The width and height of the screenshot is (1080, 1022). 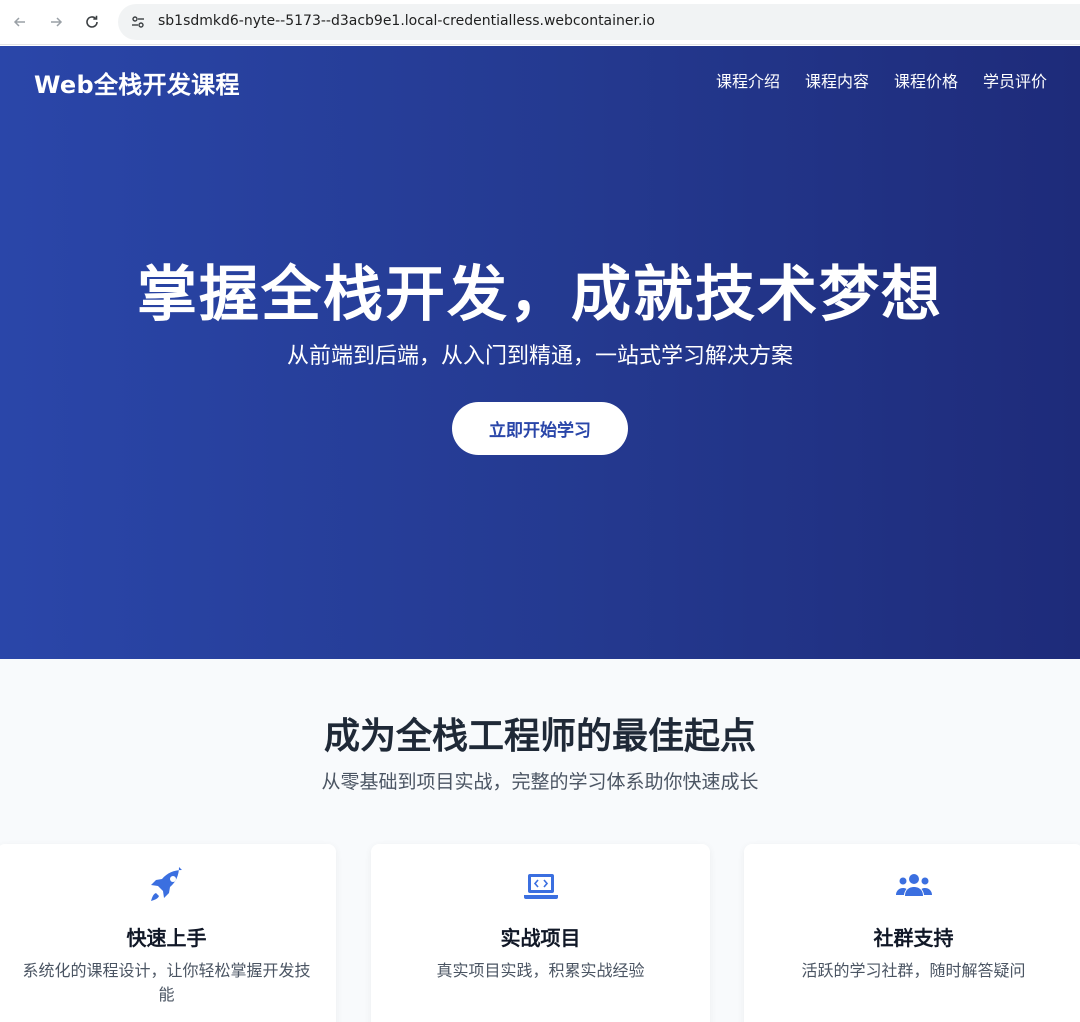 I want to click on feature-card-quick-start: 快速上手 系统化的课程设计，让你轻松掌握开发技能, so click(x=168, y=933).